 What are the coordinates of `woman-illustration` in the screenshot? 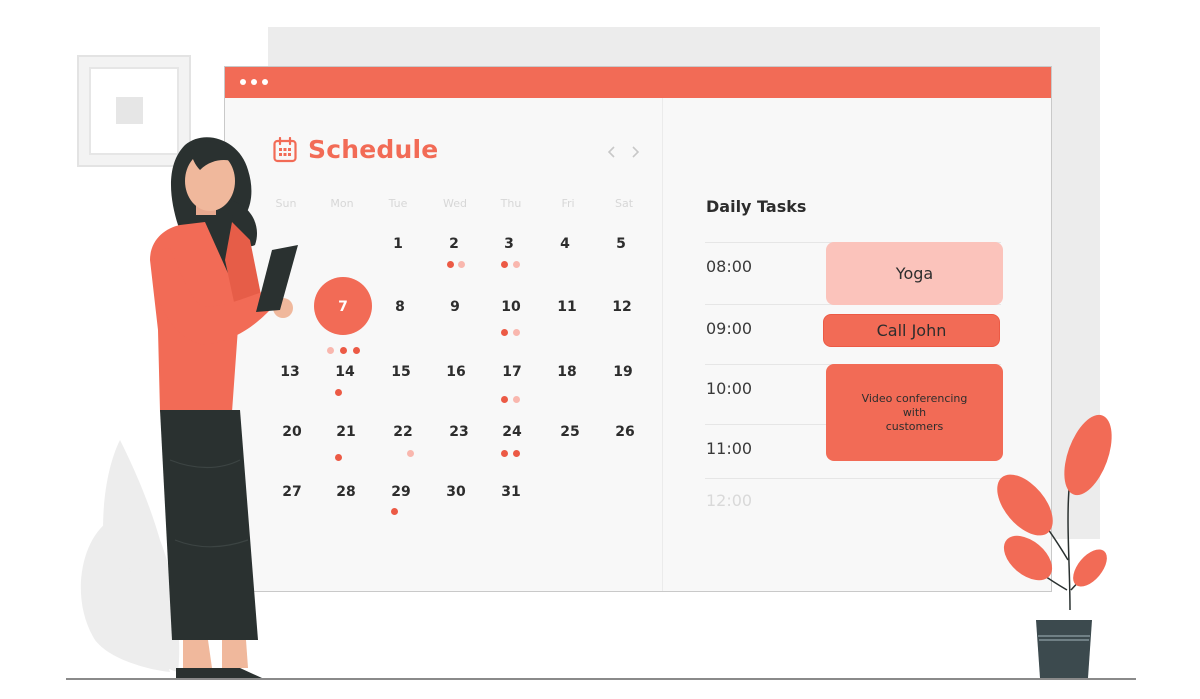 It's located at (224, 407).